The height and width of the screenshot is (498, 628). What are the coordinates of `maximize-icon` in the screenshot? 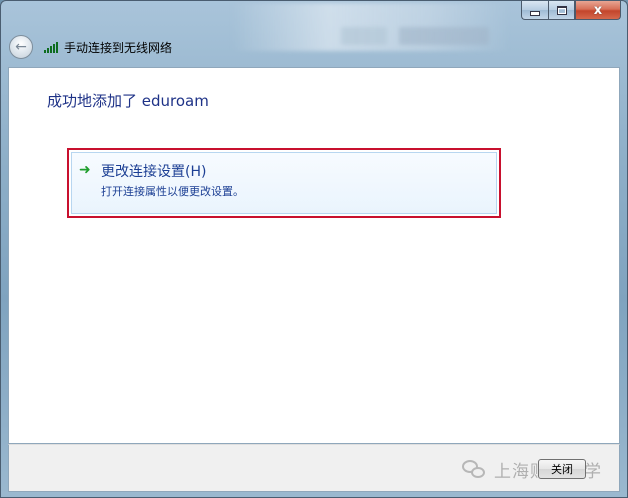 It's located at (561, 10).